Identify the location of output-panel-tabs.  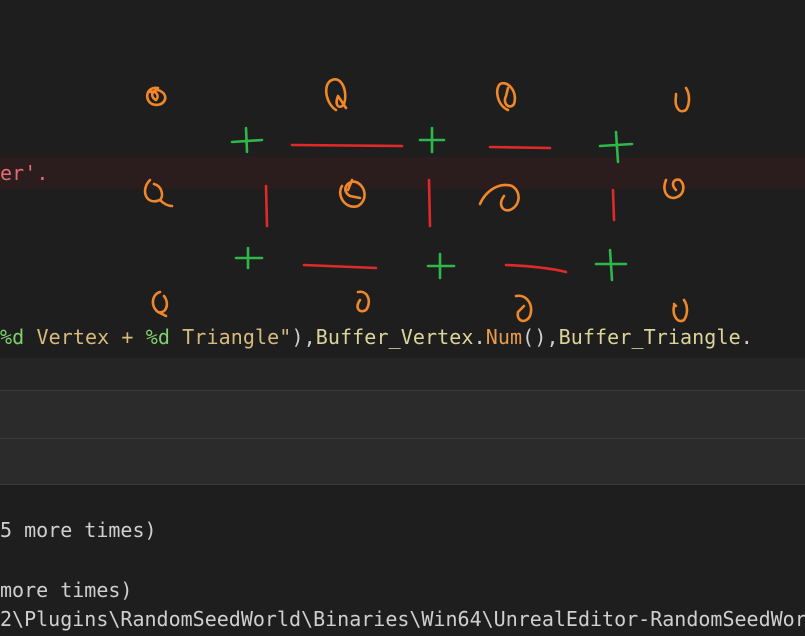
(402, 414).